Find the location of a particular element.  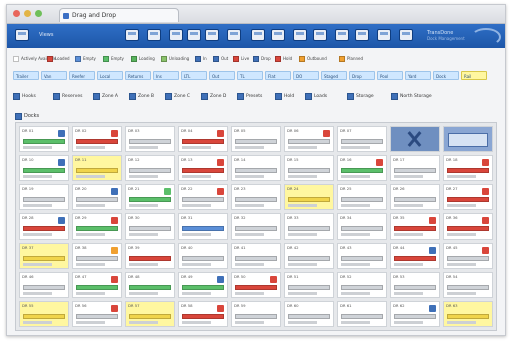

dock-slot: DR 22 is located at coordinates (203, 197).